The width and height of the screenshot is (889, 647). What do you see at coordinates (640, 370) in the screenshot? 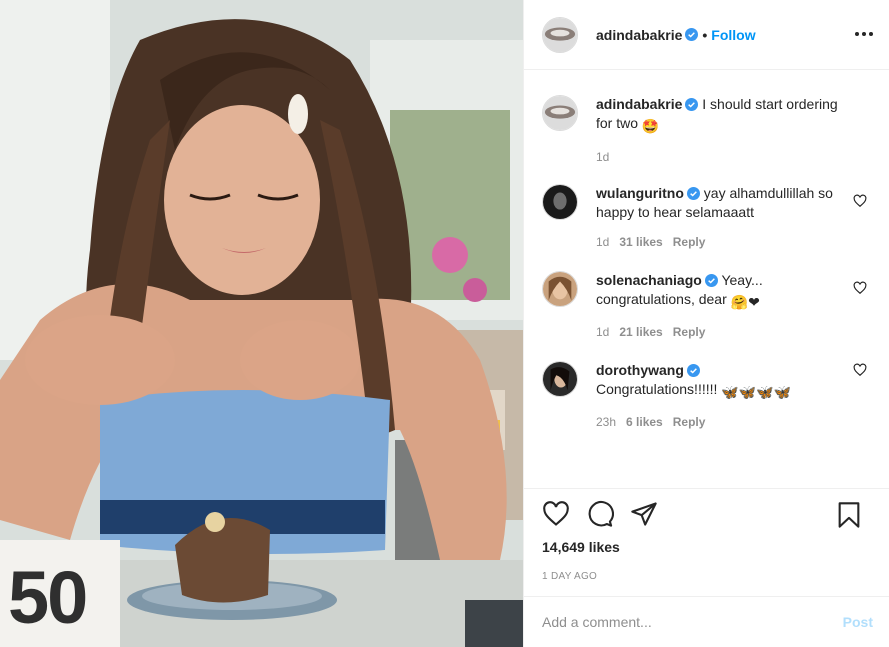
I see `commenter-username: dorothywang` at bounding box center [640, 370].